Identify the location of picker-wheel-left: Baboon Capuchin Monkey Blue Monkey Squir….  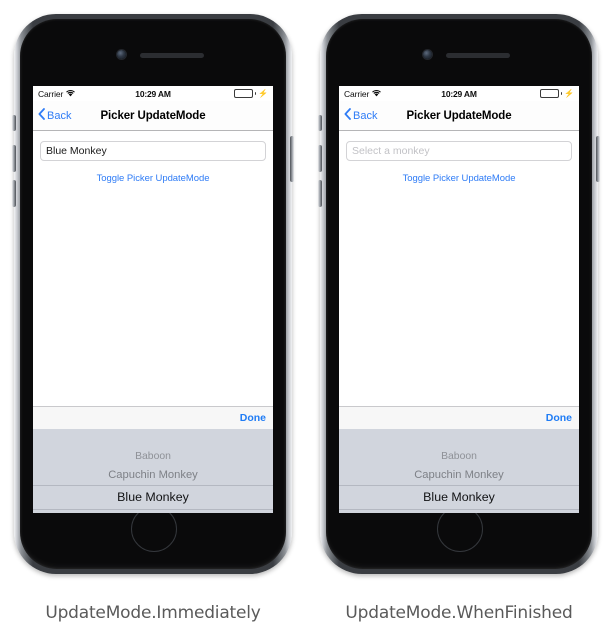
(153, 471).